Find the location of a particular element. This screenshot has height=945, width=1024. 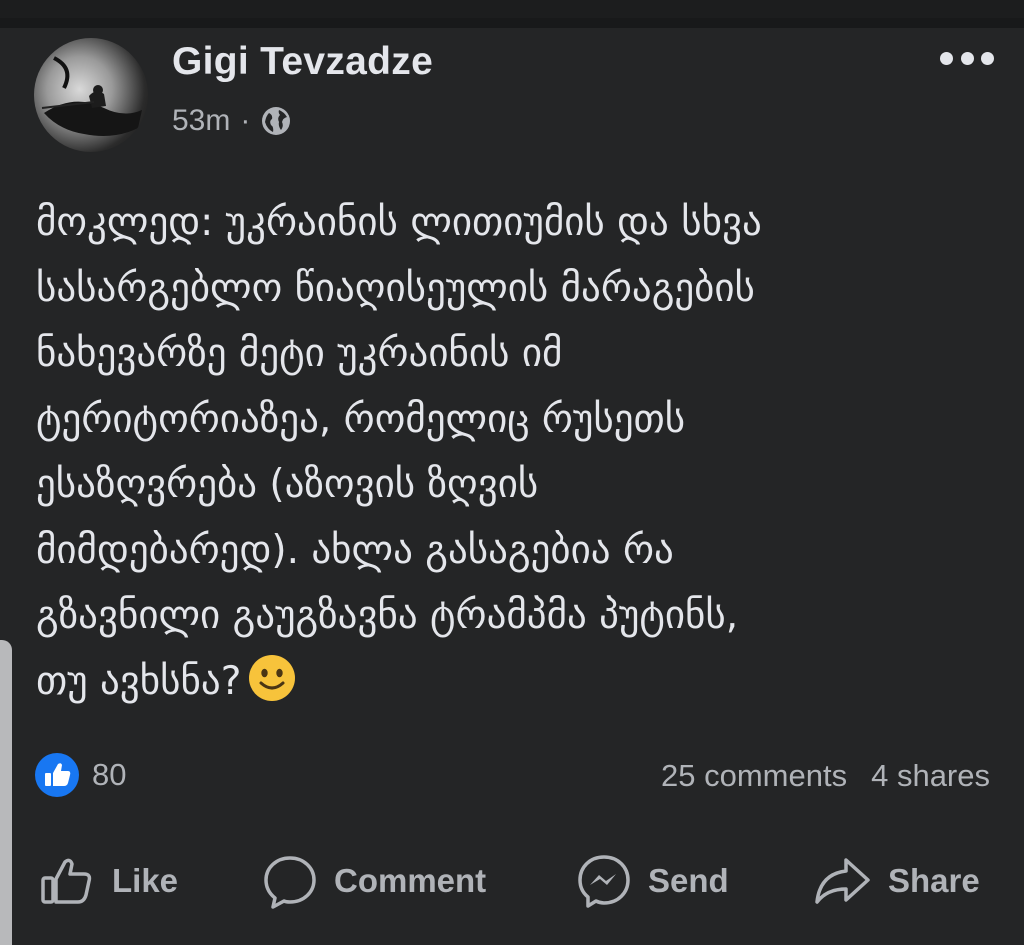

comment-button: Comment is located at coordinates (374, 881).